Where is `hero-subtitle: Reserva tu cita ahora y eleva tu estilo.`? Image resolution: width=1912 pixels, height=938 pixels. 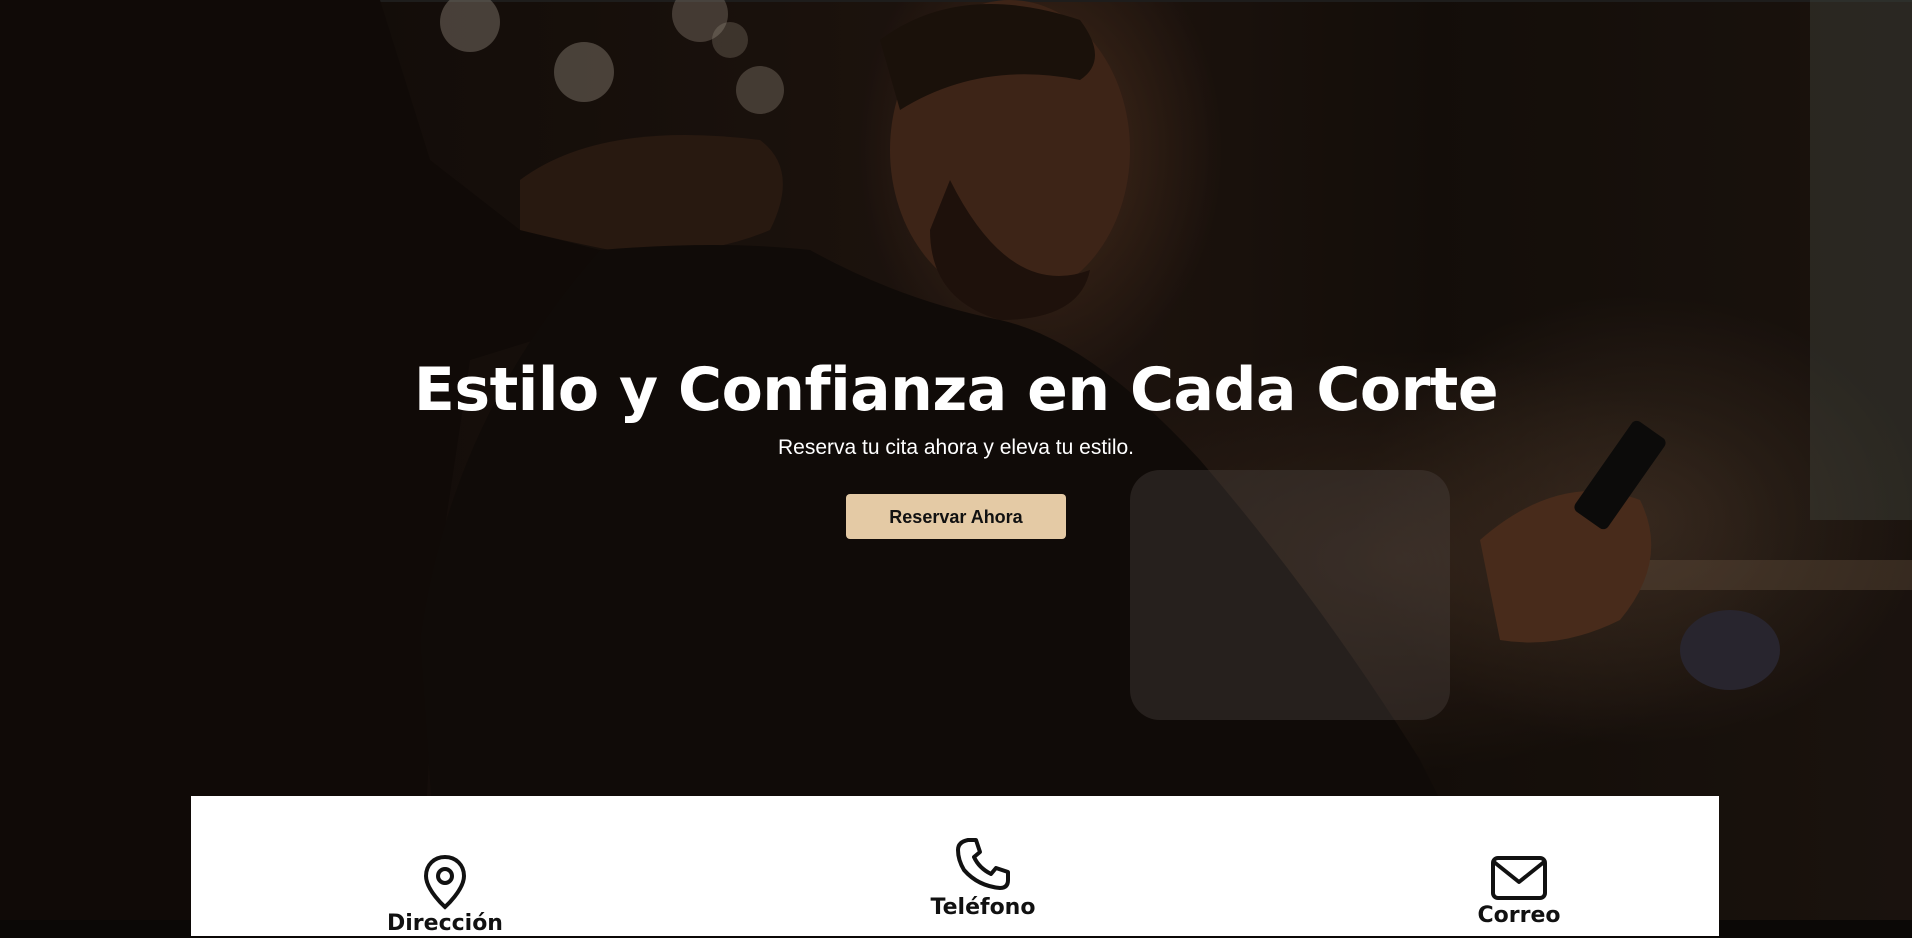
hero-subtitle: Reserva tu cita ahora y eleva tu estilo. is located at coordinates (955, 447).